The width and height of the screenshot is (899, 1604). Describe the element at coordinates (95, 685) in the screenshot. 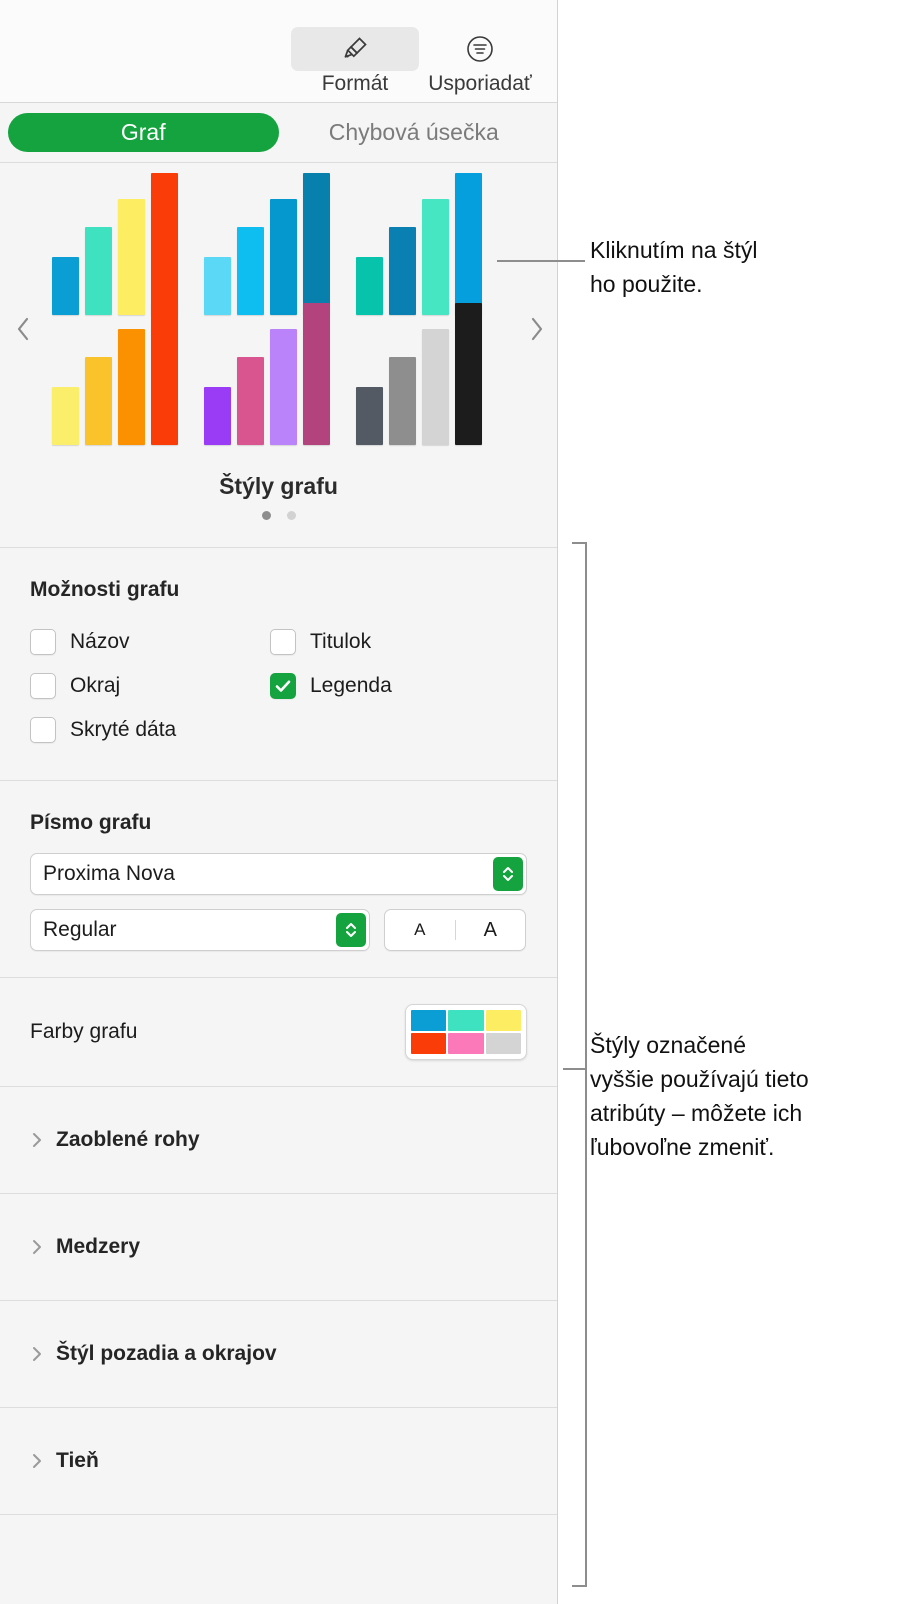

I see `checkbox-label-okraj: Okraj` at that location.